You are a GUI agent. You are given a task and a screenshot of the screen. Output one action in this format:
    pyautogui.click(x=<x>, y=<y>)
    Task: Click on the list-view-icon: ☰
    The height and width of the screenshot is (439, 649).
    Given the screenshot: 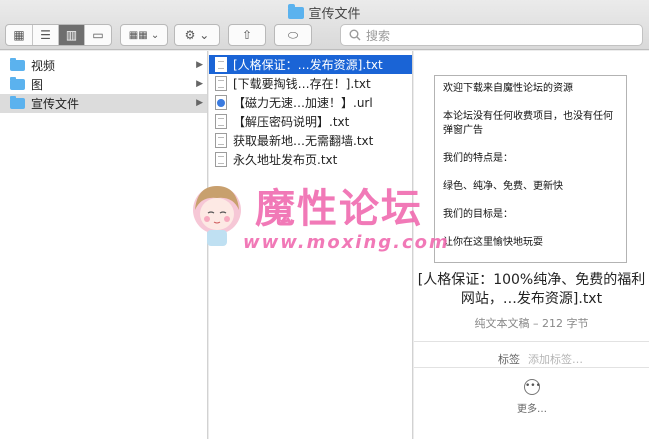 What is the action you would take?
    pyautogui.click(x=45, y=35)
    